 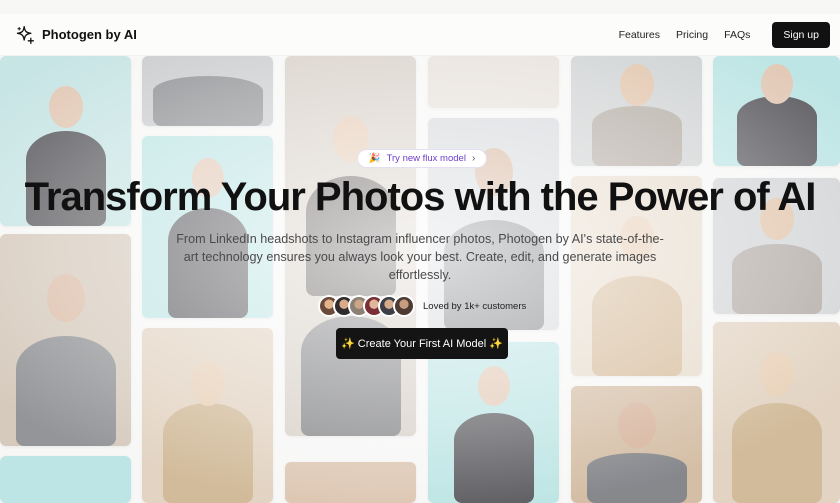 What do you see at coordinates (475, 306) in the screenshot?
I see `social-proof-text: Loved by 1k+ customers` at bounding box center [475, 306].